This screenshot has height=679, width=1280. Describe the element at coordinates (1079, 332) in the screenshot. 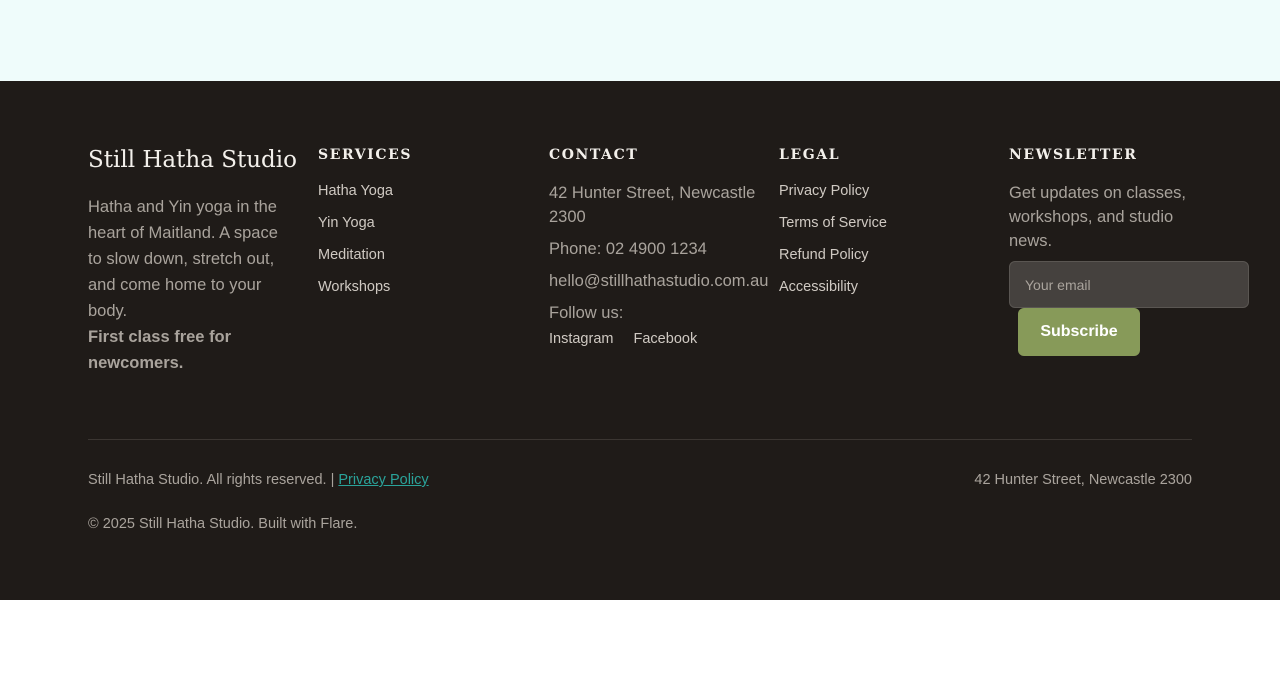

I see `subscribe-button: Subscribe` at that location.